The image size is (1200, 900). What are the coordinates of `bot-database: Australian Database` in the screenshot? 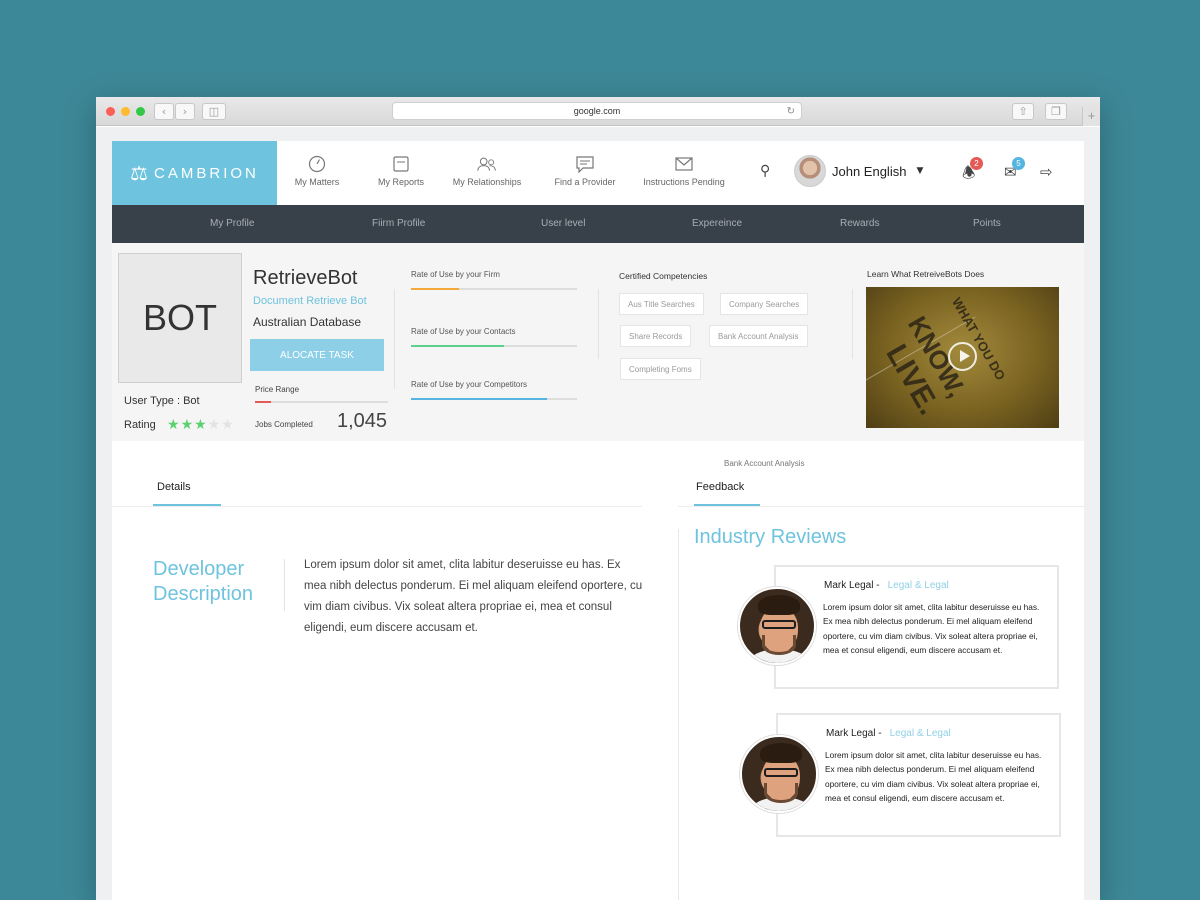 It's located at (307, 322).